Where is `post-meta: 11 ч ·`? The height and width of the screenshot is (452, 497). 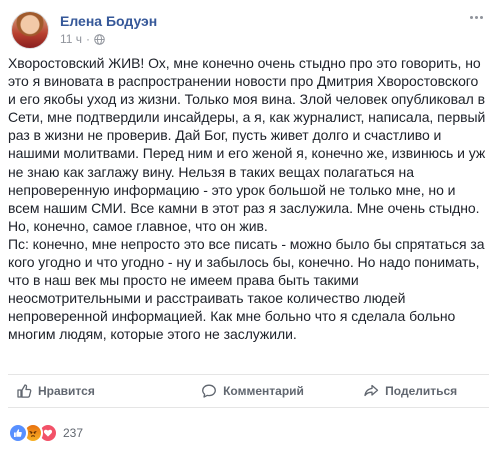
post-meta: 11 ч · is located at coordinates (82, 39).